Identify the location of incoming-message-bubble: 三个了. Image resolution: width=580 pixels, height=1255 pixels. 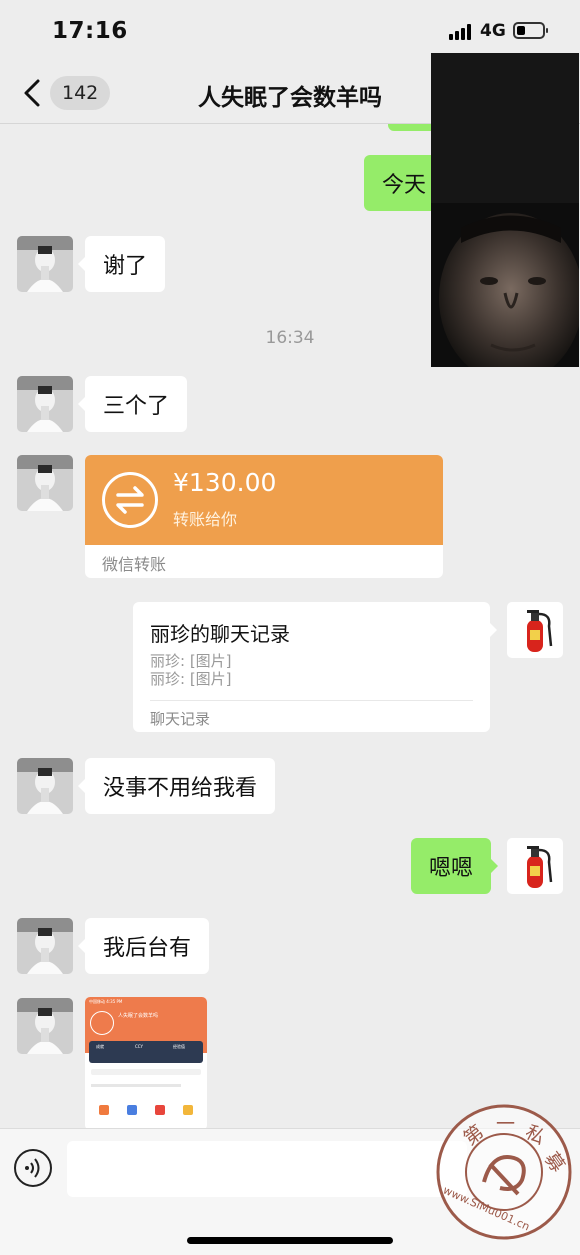
(132, 404).